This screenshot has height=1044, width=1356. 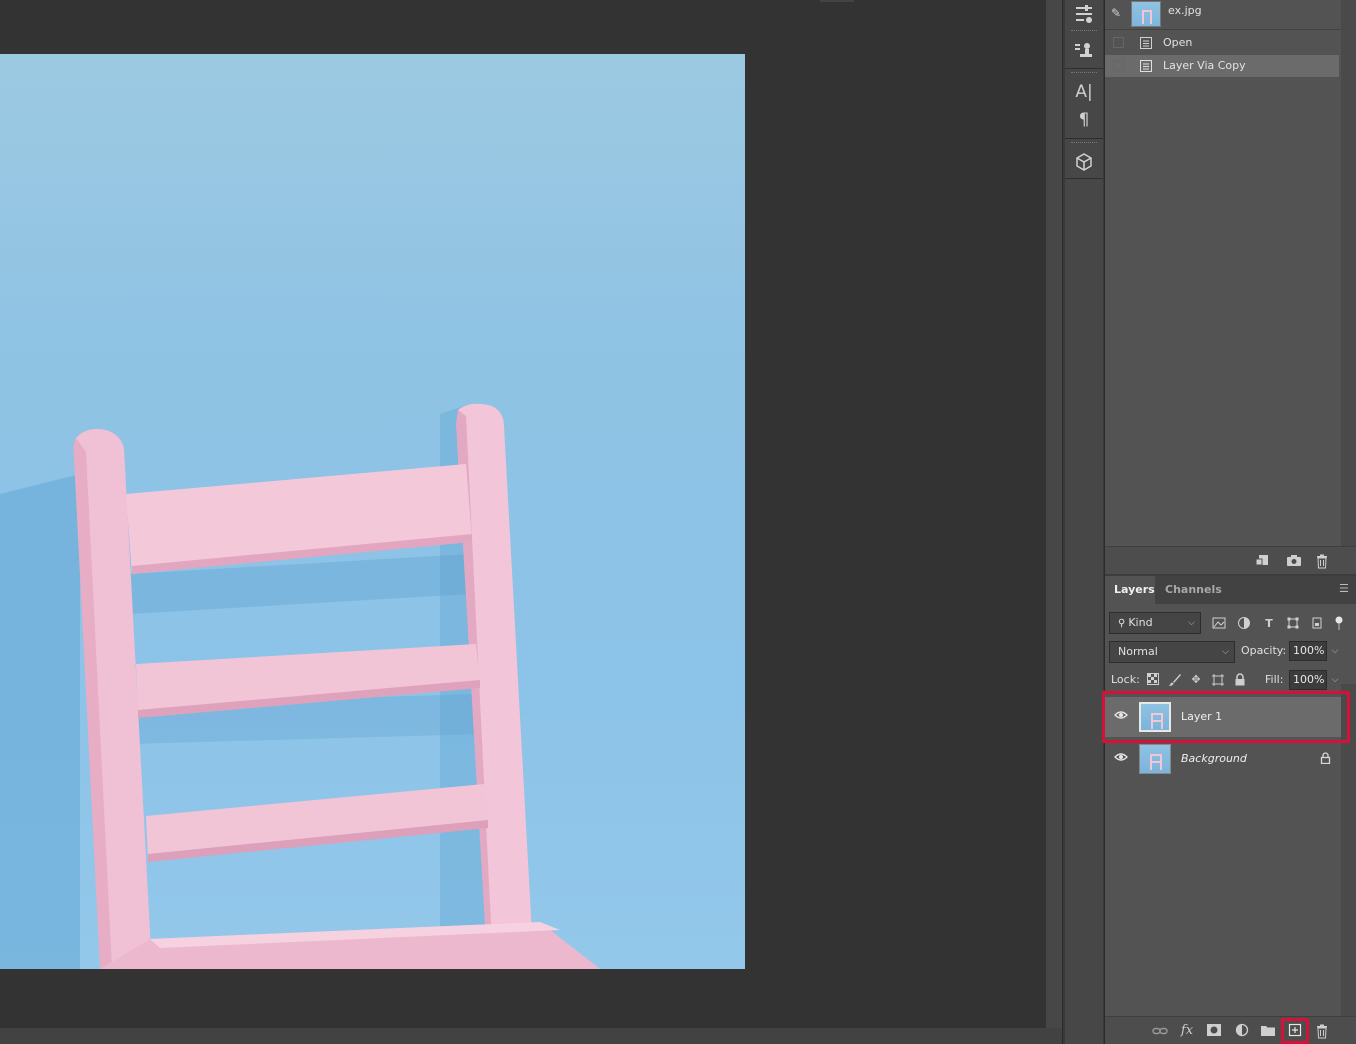 What do you see at coordinates (1178, 42) in the screenshot?
I see `history-state-label: Open` at bounding box center [1178, 42].